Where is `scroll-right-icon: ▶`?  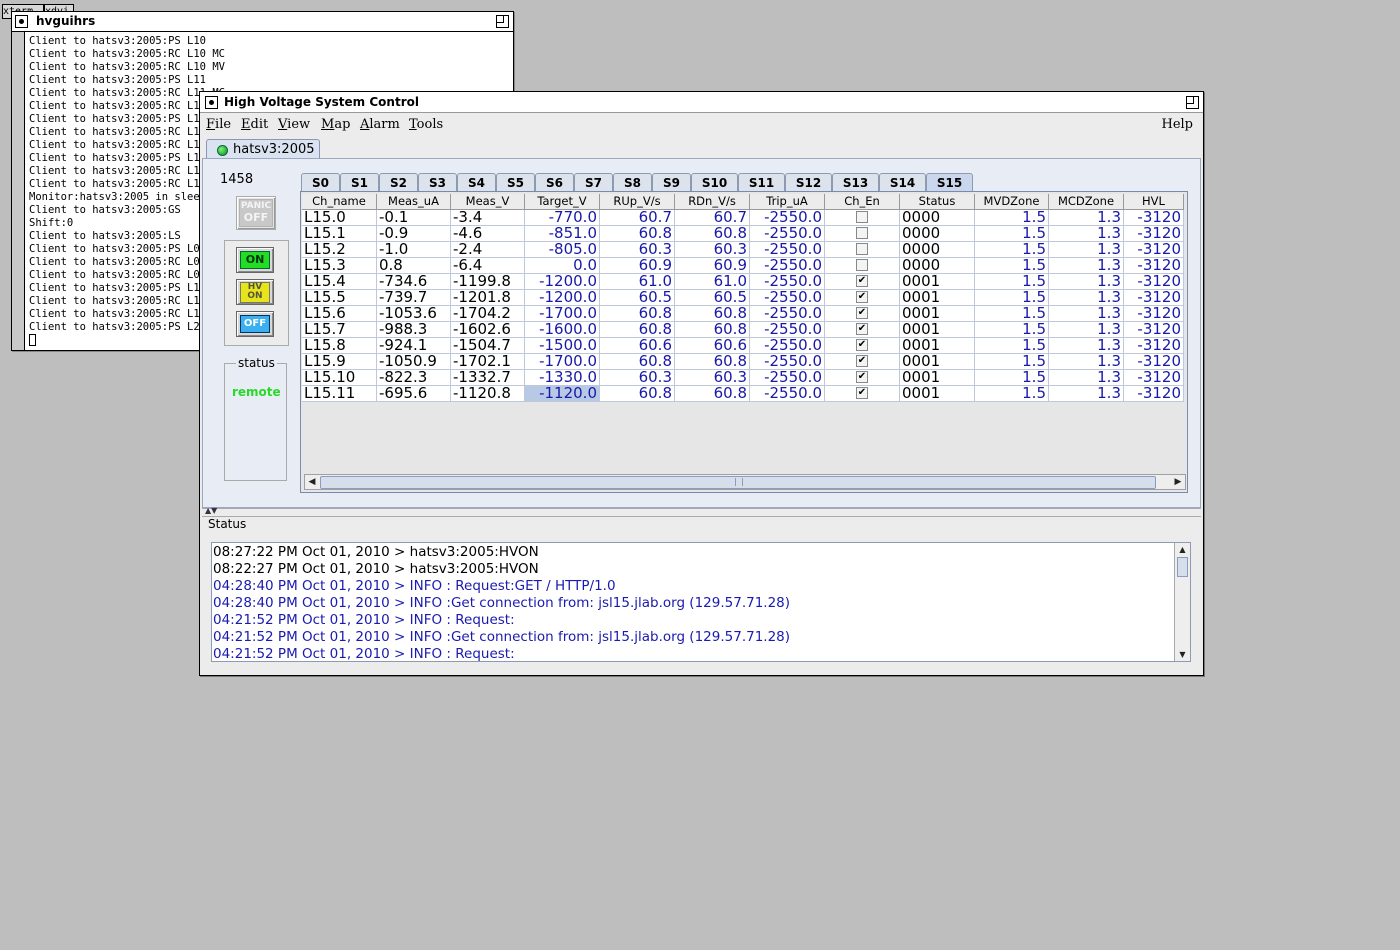
scroll-right-icon: ▶ is located at coordinates (1178, 482).